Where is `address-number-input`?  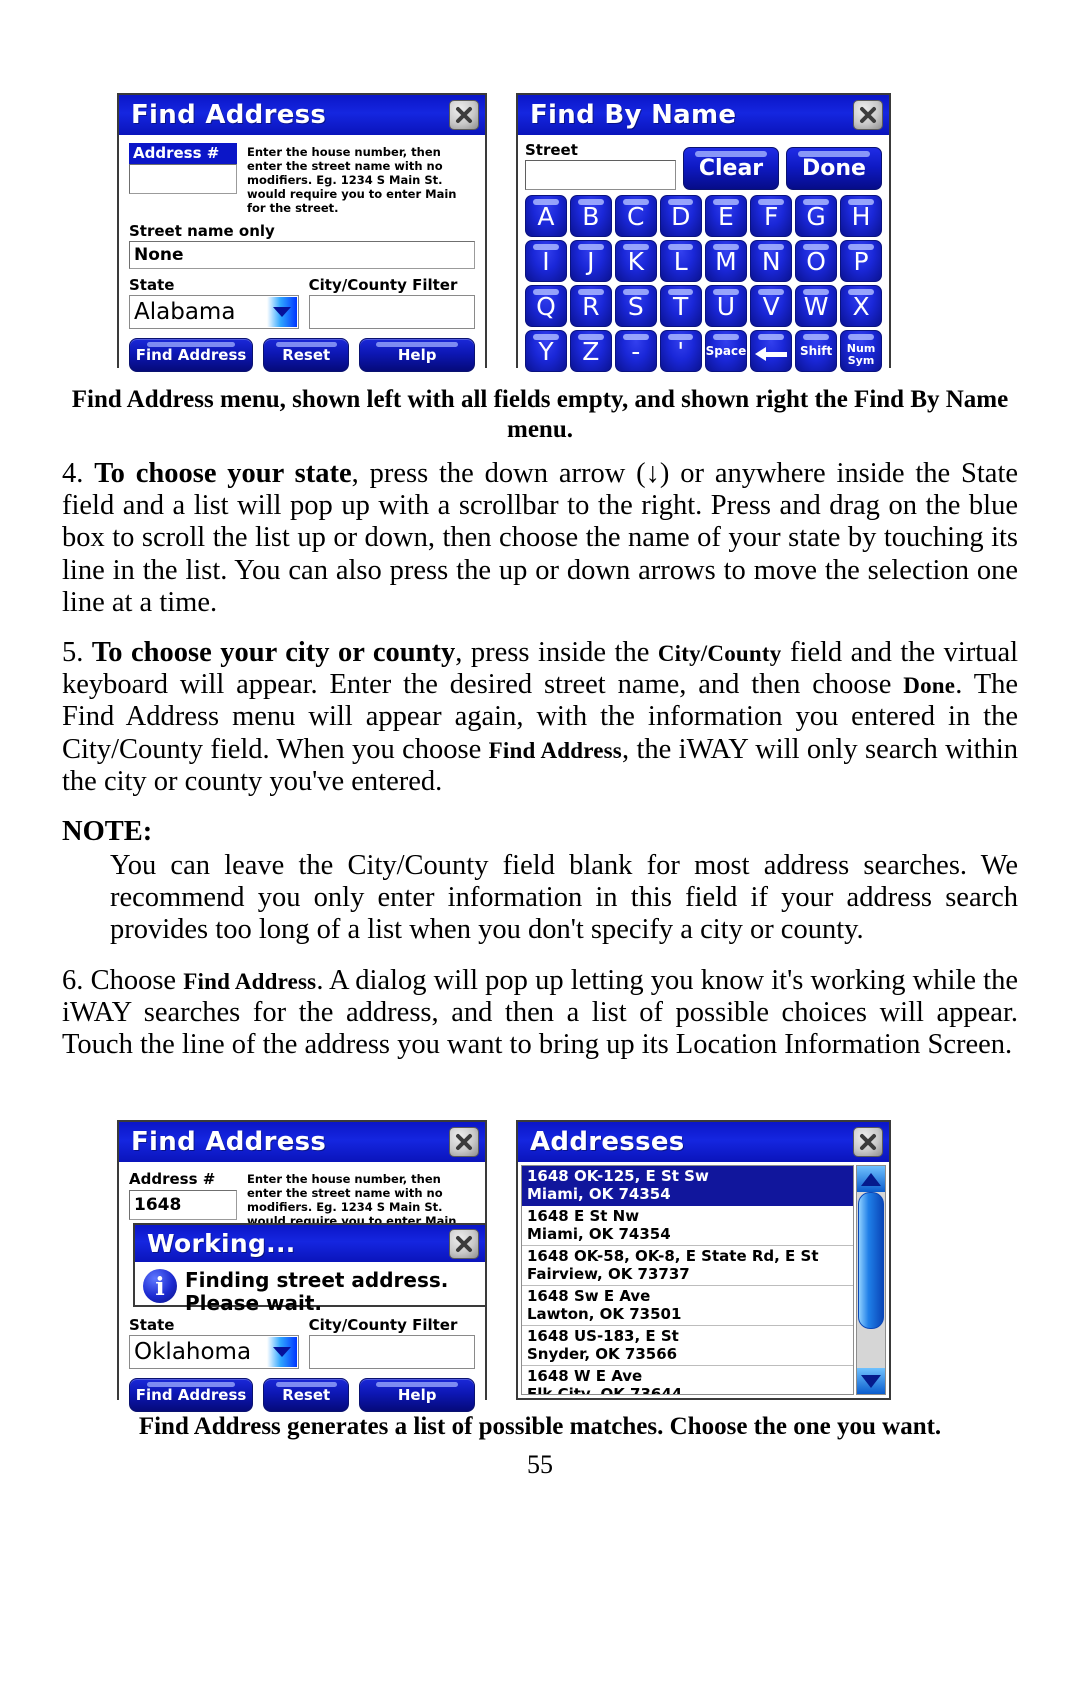 address-number-input is located at coordinates (183, 179).